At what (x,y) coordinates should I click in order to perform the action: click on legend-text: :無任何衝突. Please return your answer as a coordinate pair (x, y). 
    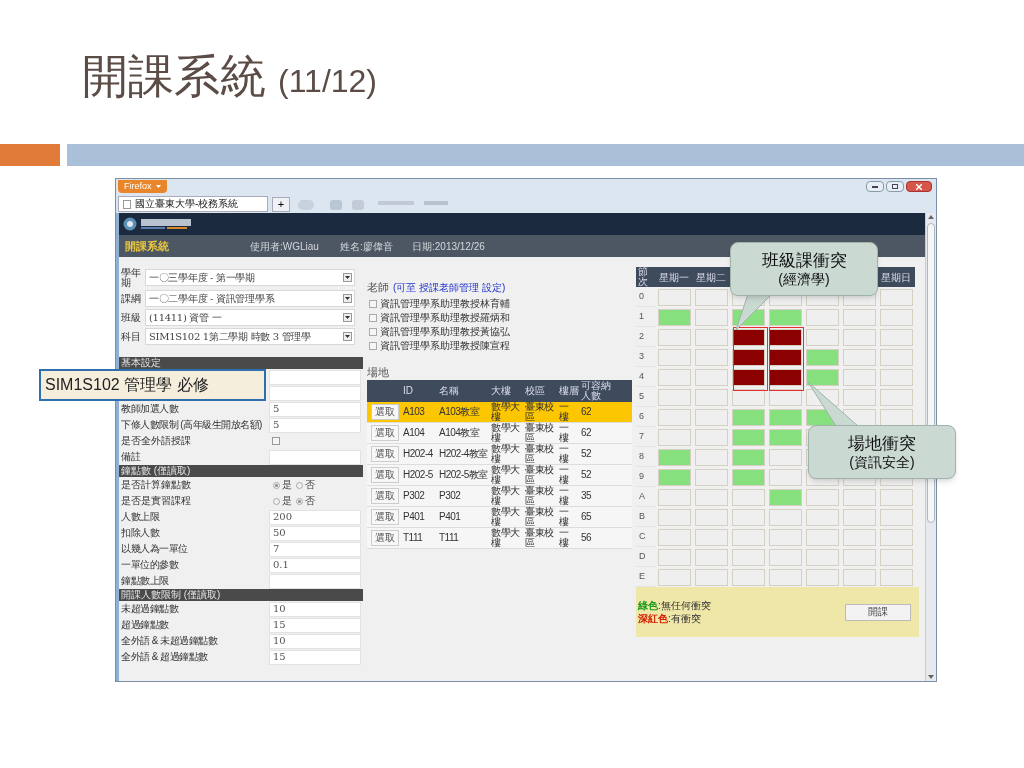
    Looking at the image, I should click on (684, 605).